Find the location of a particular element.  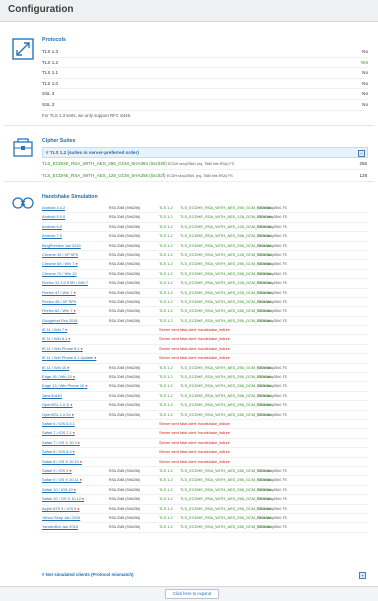

client-link: Edge 15 / Win 10 ● is located at coordinates (58, 377).